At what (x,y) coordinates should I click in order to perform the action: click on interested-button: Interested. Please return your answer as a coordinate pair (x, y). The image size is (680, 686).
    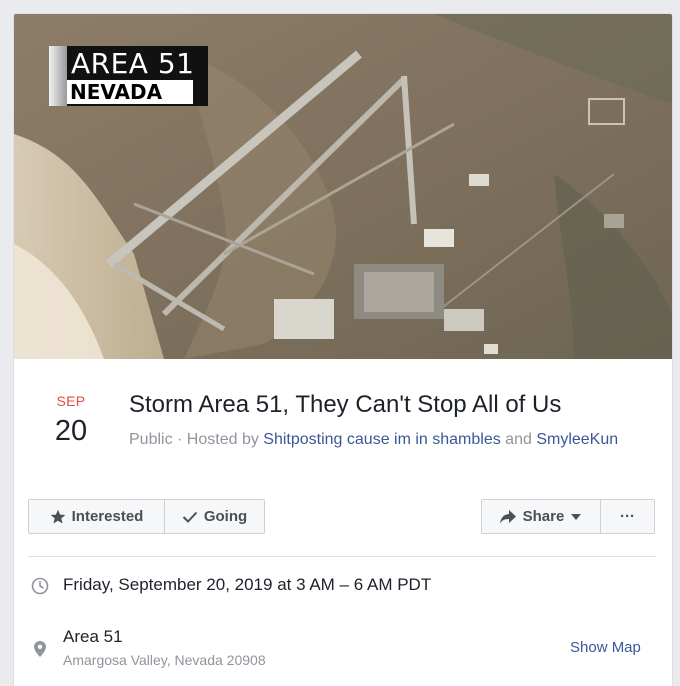
    Looking at the image, I should click on (96, 516).